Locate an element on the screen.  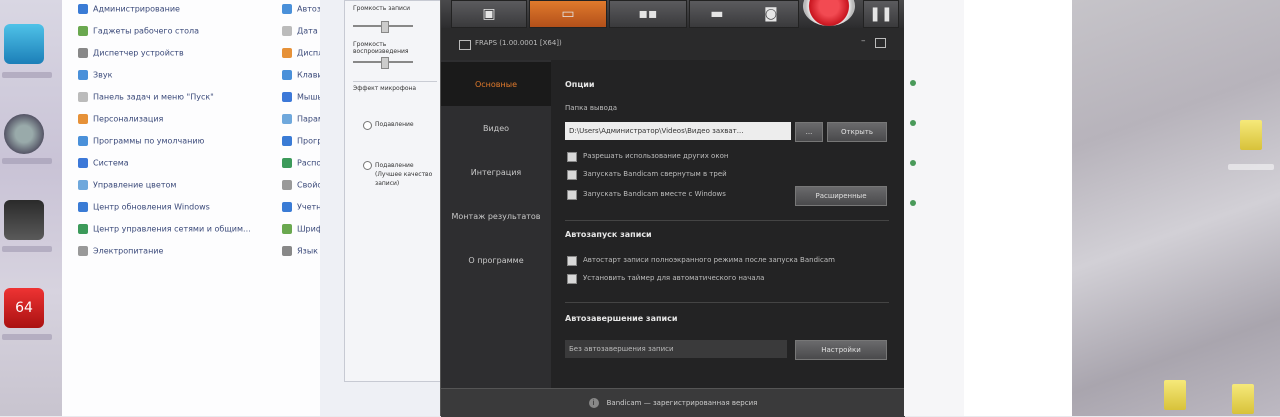
control-panel-item: Электропитание is located at coordinates (120, 255).